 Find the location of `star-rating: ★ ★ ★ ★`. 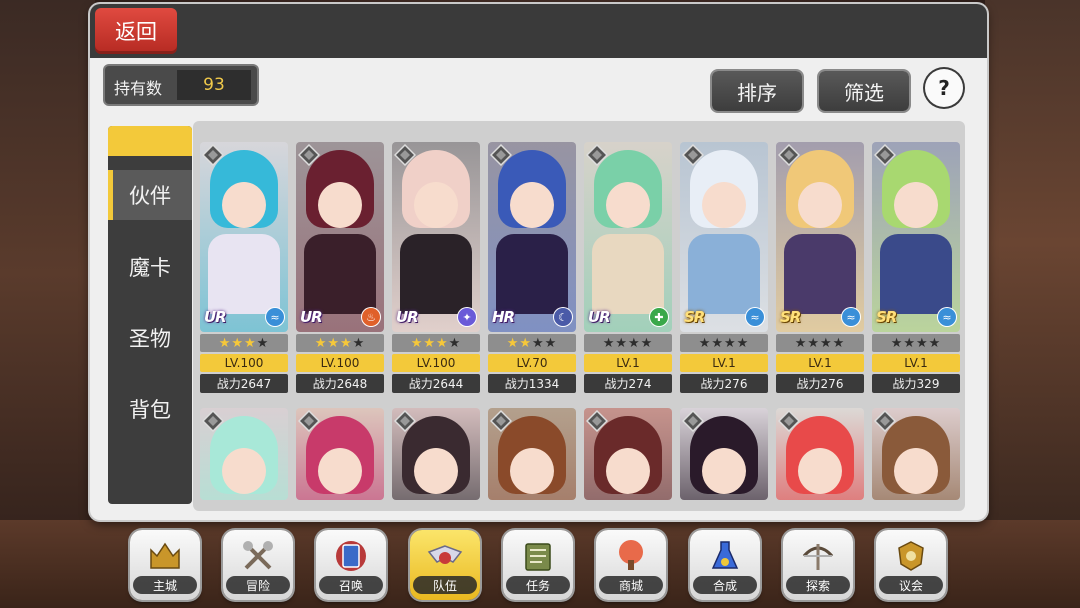

star-rating: ★ ★ ★ ★ is located at coordinates (532, 343).